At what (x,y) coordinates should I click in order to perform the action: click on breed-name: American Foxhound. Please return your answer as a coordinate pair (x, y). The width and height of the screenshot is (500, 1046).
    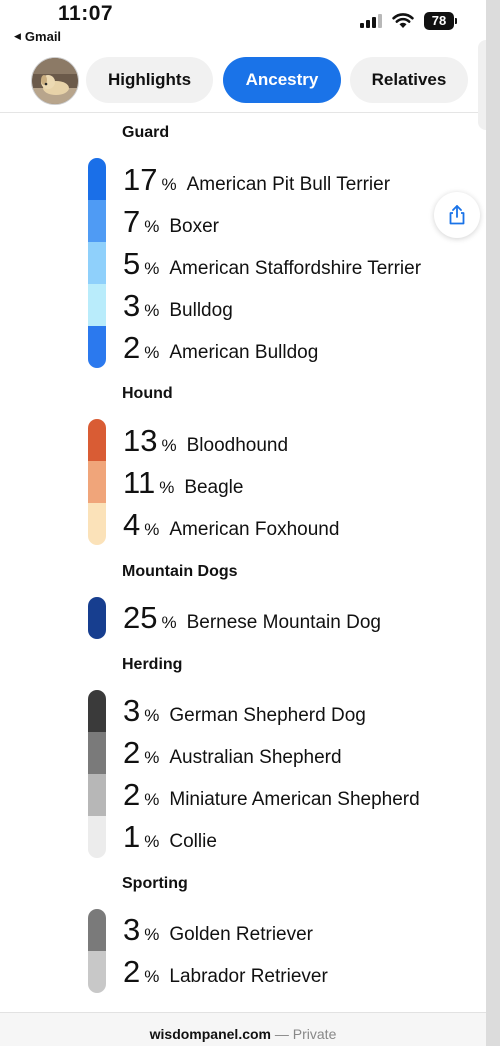
    Looking at the image, I should click on (254, 529).